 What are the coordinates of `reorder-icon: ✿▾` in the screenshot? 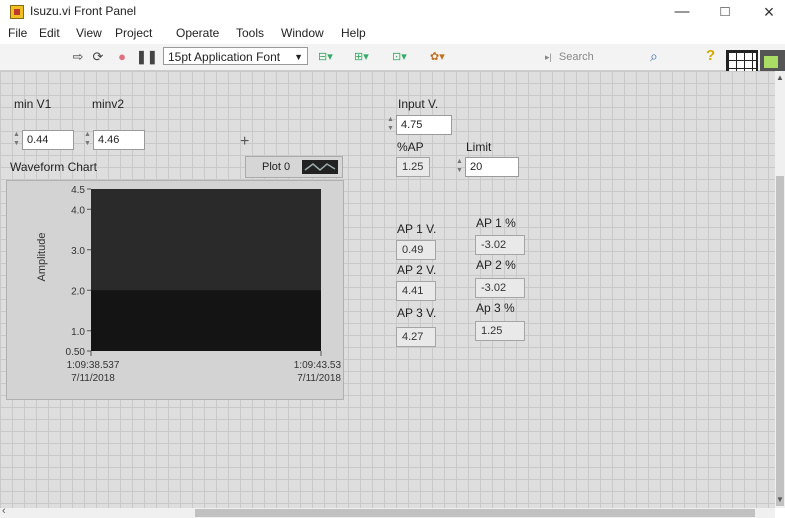 It's located at (447, 57).